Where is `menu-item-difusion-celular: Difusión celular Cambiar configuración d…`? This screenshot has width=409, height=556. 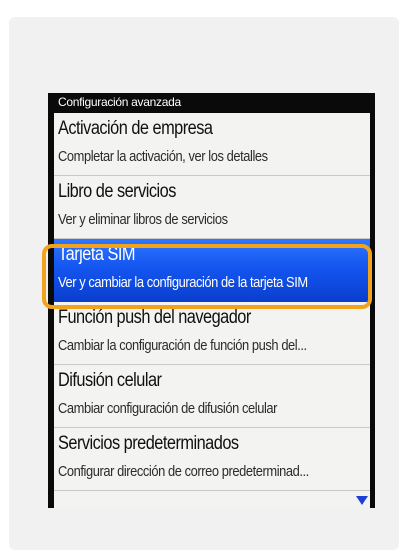 menu-item-difusion-celular: Difusión celular Cambiar configuración d… is located at coordinates (212, 396).